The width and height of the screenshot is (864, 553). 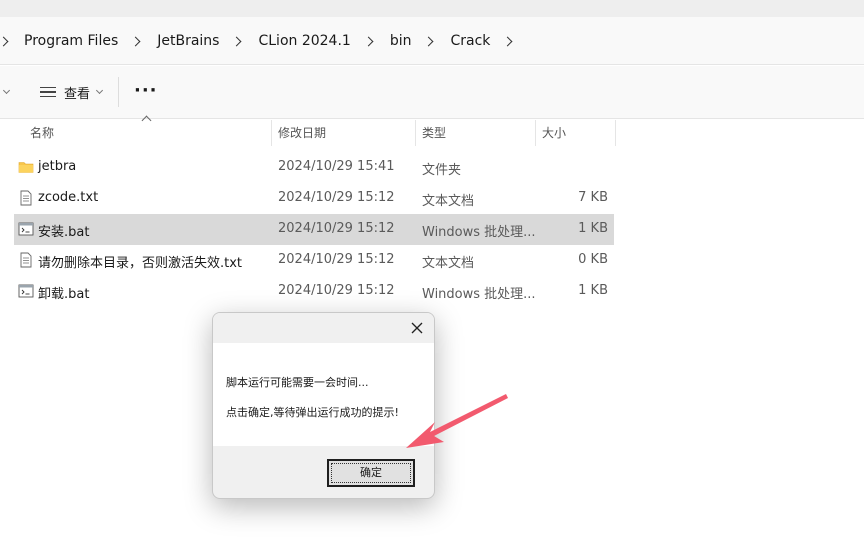 I want to click on dialog-message-line2: 点击确定,等待弹出运行成功的提示!, so click(x=312, y=412).